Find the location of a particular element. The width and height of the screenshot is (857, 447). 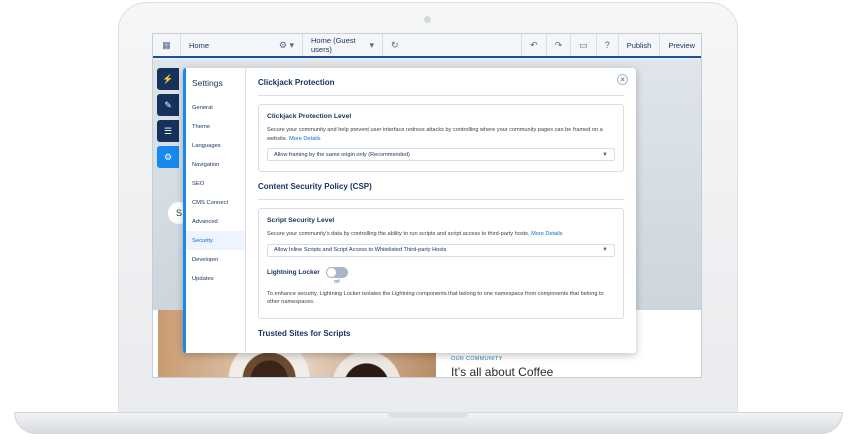

settings-button: ⚙ is located at coordinates (168, 157).